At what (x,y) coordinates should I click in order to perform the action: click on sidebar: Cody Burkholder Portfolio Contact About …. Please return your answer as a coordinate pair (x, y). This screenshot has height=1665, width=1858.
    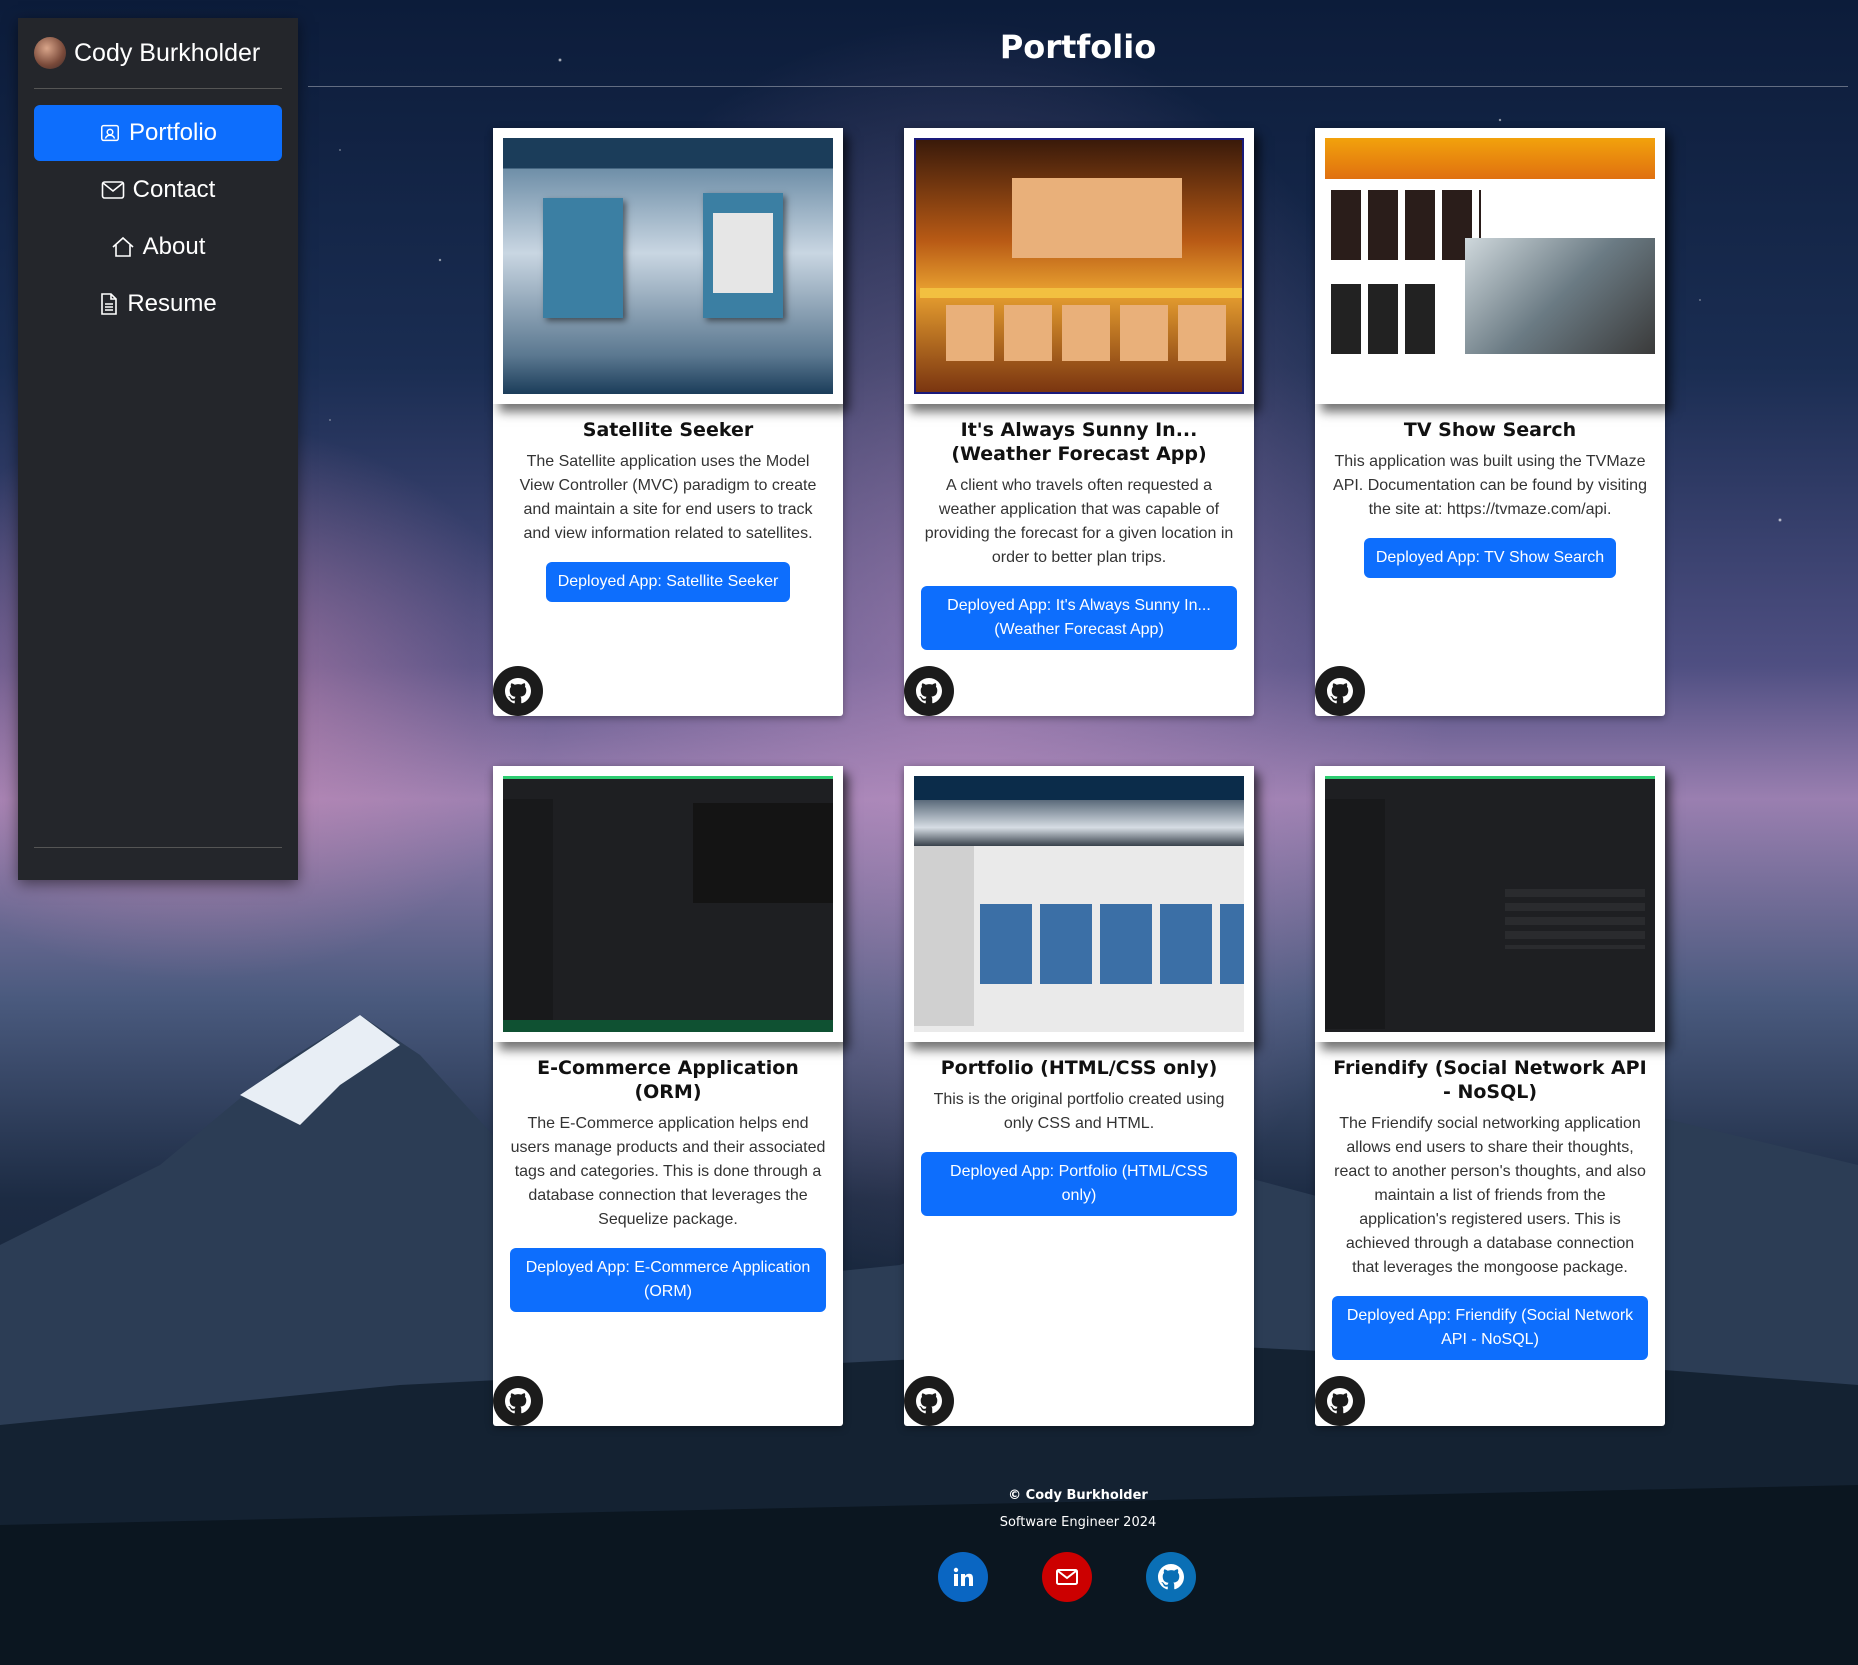
    Looking at the image, I should click on (158, 449).